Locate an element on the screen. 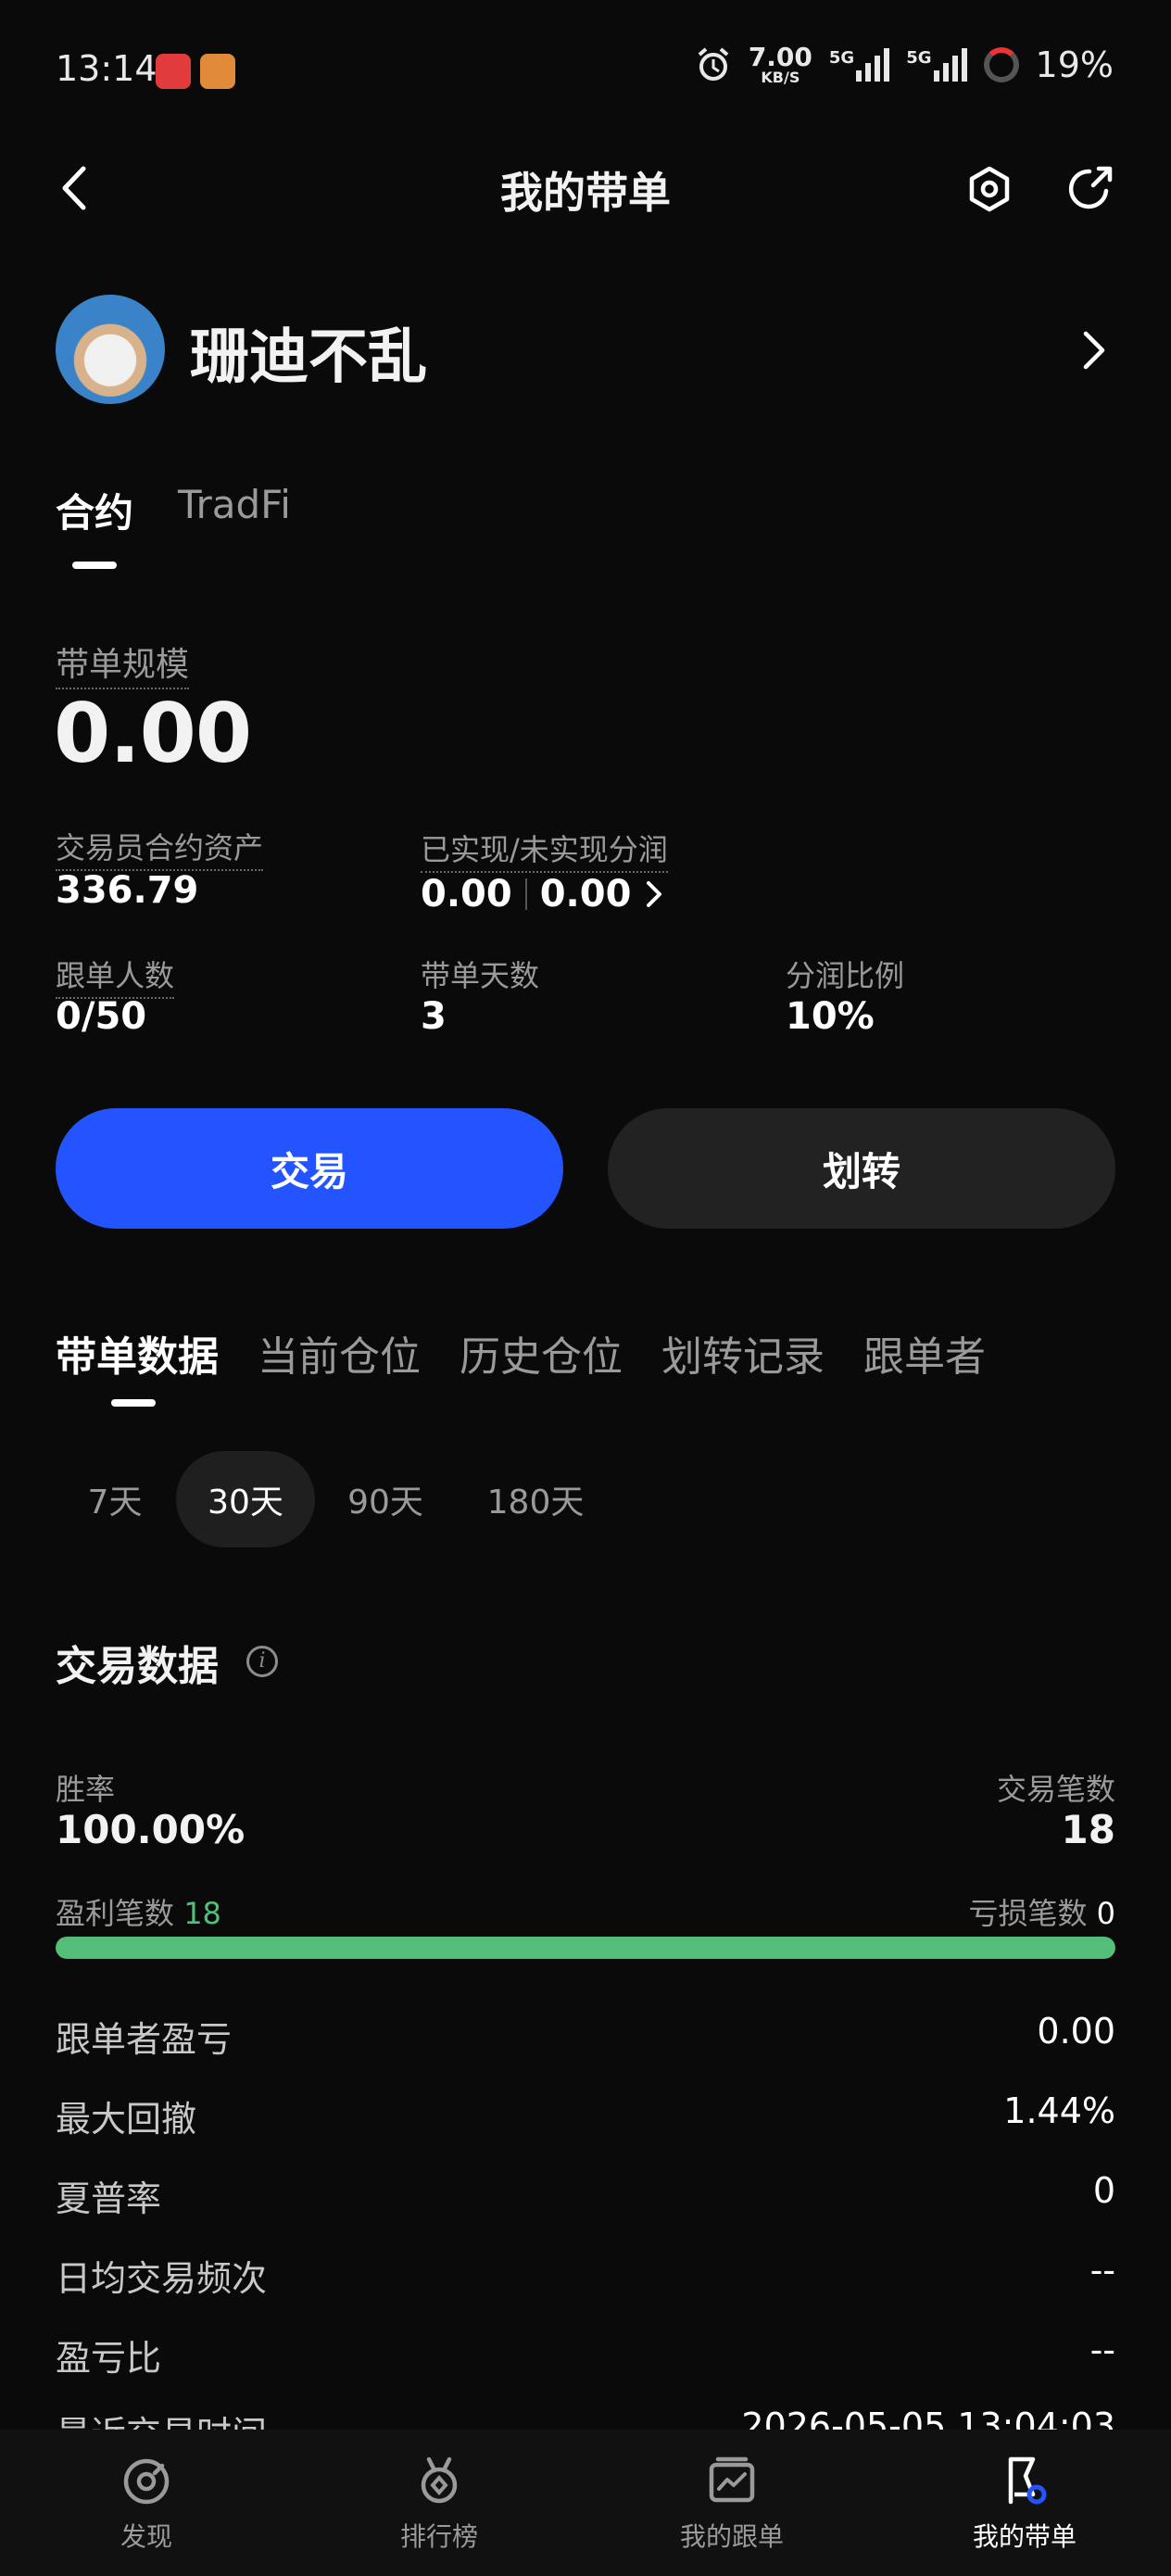  unrealized-share-value: 0.00 is located at coordinates (585, 894).